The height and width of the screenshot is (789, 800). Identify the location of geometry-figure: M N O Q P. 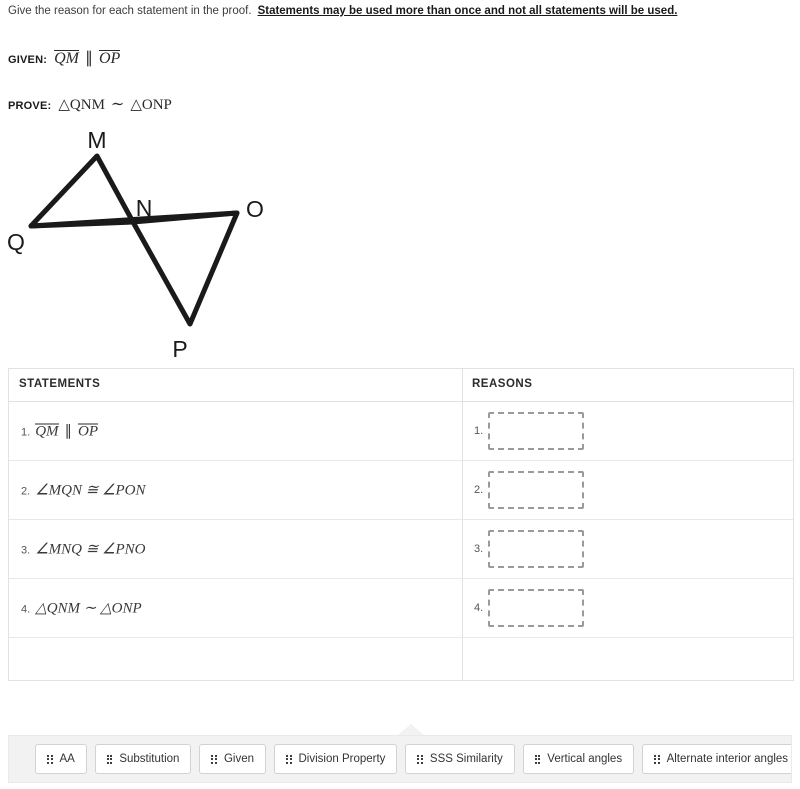
(150, 244).